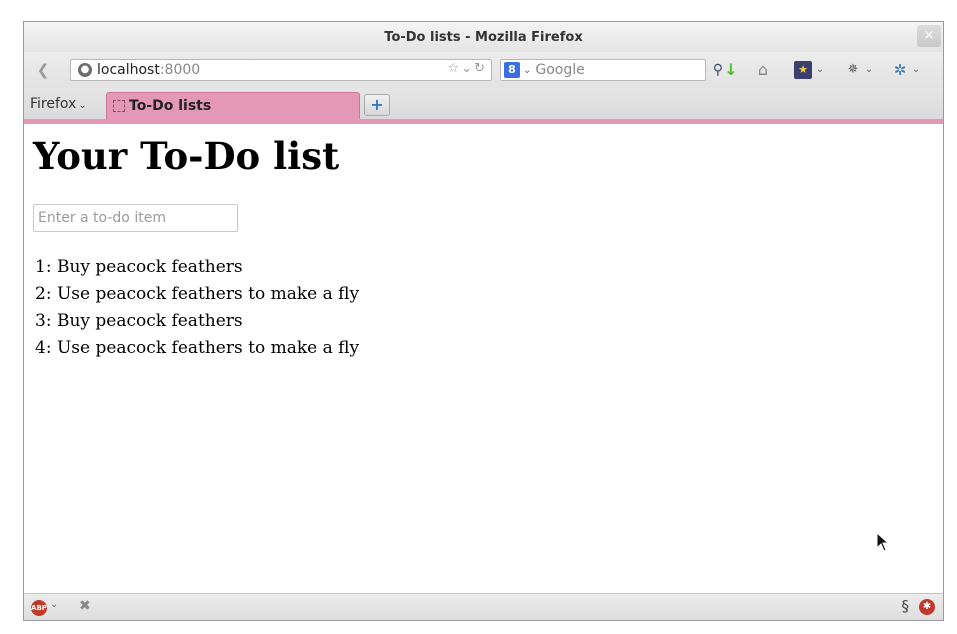 The image size is (957, 634). Describe the element at coordinates (803, 70) in the screenshot. I see `bookmarks-icon: ★` at that location.